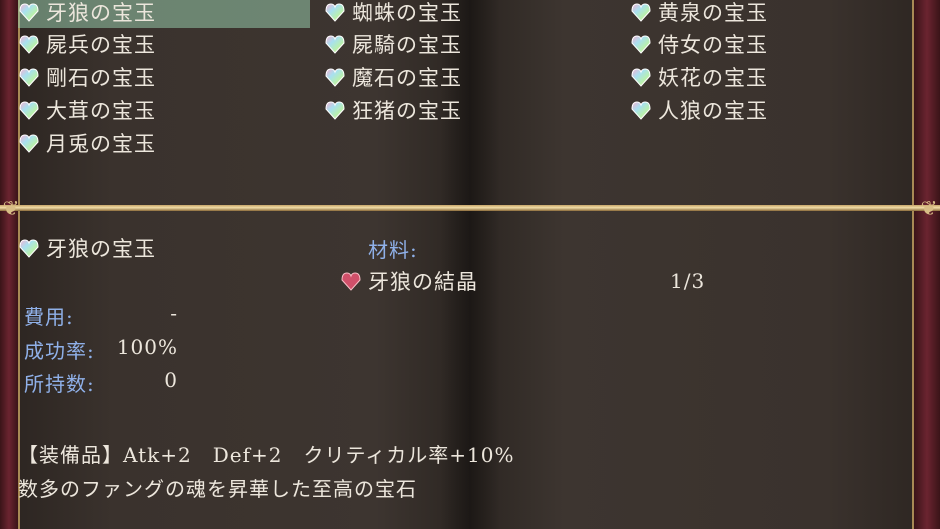  I want to click on ornament-left-icon: ❦, so click(11, 208).